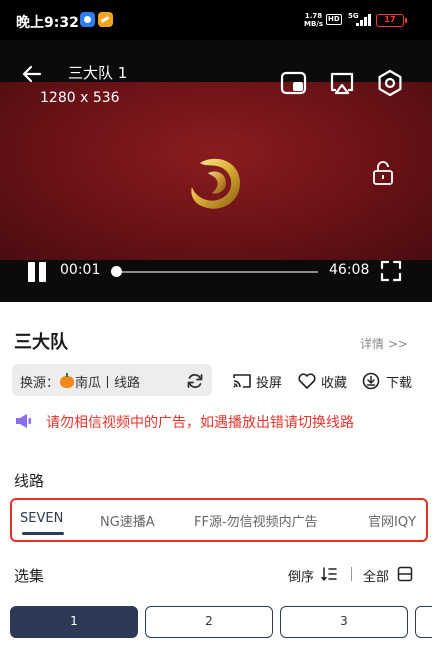 The width and height of the screenshot is (432, 666). What do you see at coordinates (371, 381) in the screenshot?
I see `download-icon` at bounding box center [371, 381].